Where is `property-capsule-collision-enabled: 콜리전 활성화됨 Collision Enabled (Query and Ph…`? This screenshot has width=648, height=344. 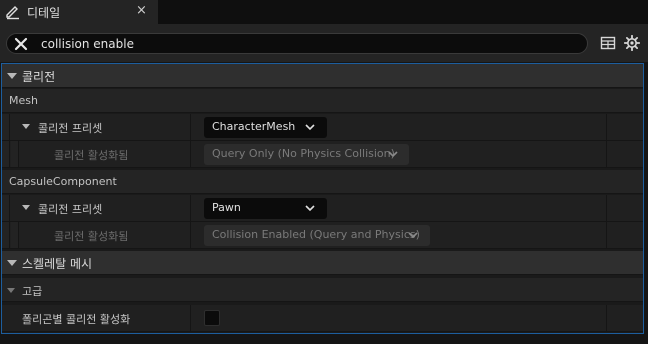 property-capsule-collision-enabled: 콜리전 활성화됨 Collision Enabled (Query and Ph… is located at coordinates (322, 235).